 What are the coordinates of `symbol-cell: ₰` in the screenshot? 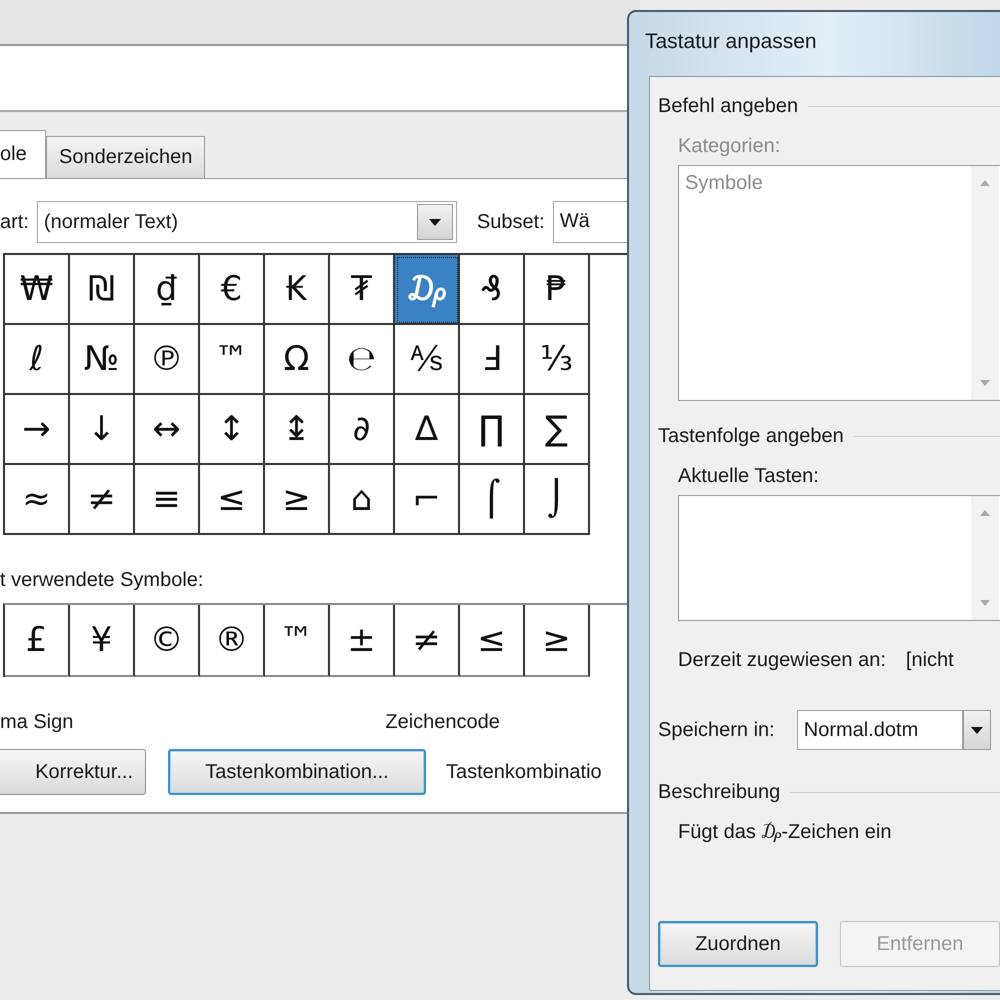 It's located at (492, 290).